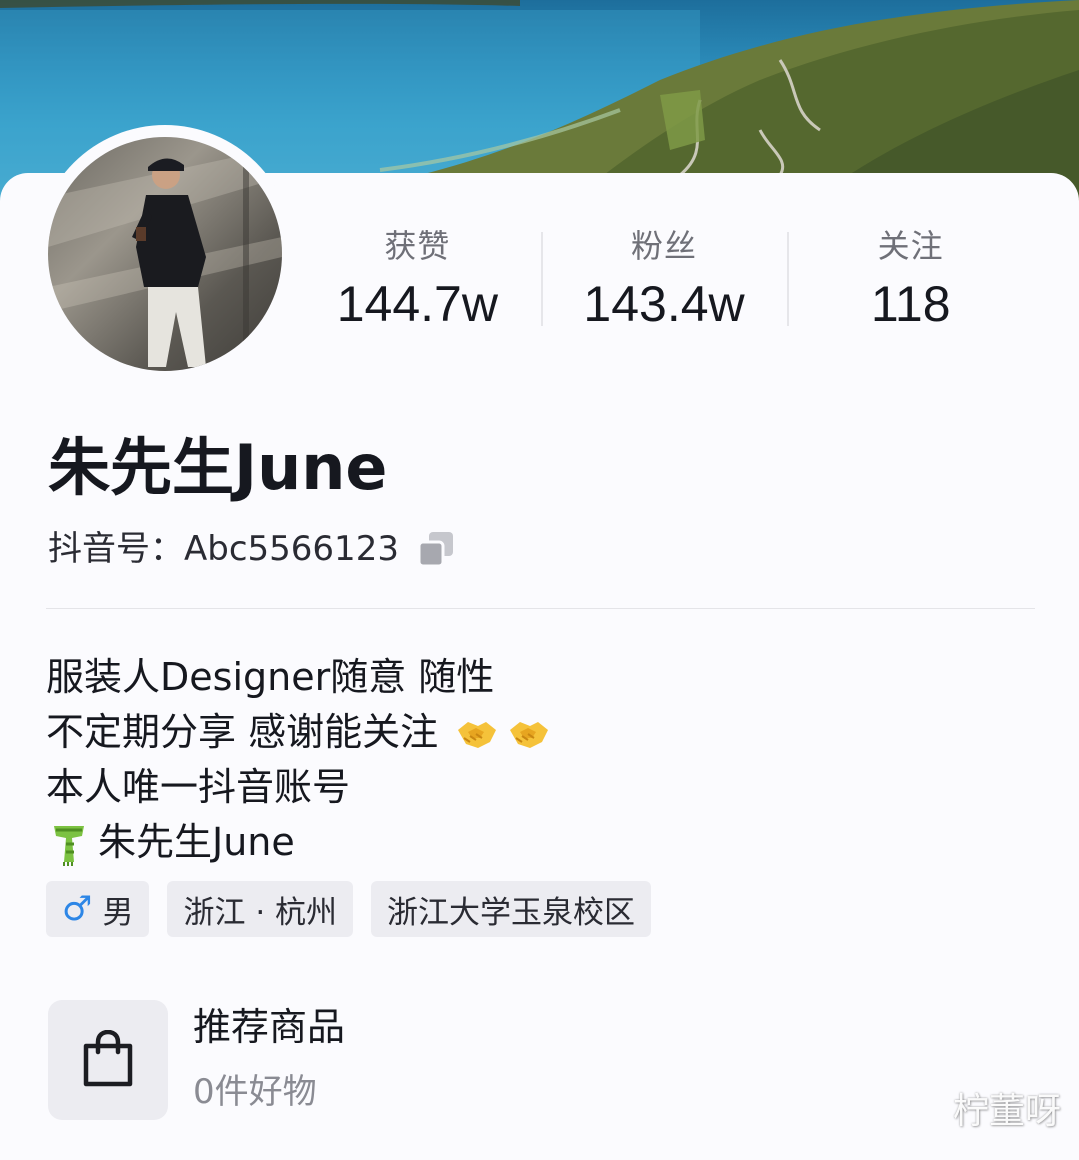  What do you see at coordinates (198, 787) in the screenshot?
I see `bio-text: 本人唯一抖音账号` at bounding box center [198, 787].